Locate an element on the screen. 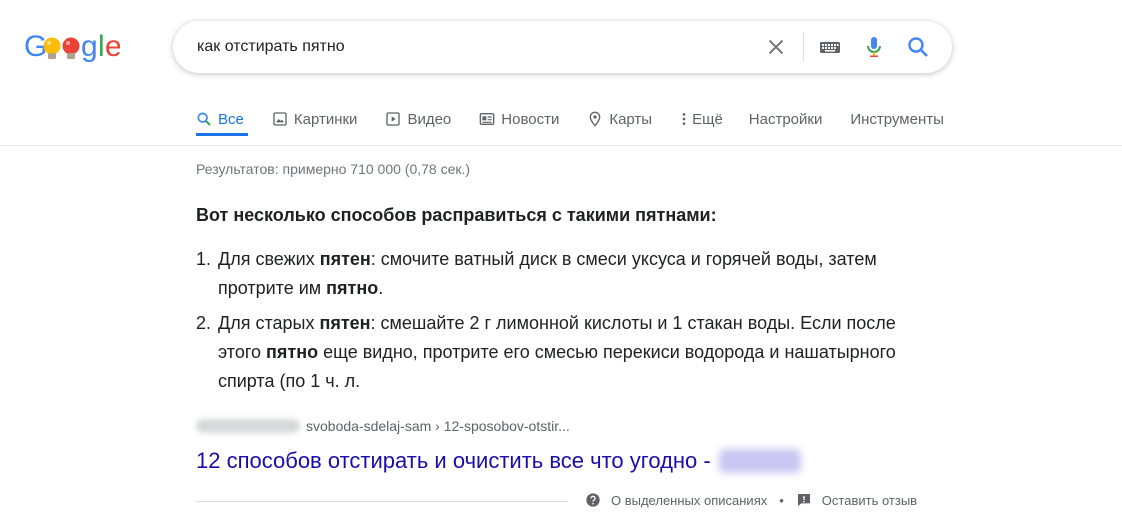  microphone-icon is located at coordinates (874, 47).